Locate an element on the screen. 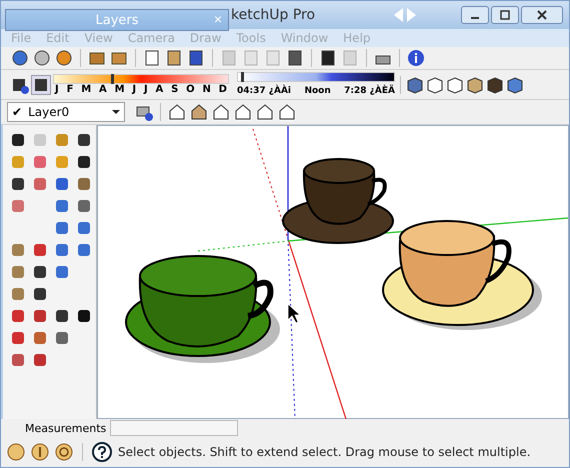 This screenshot has width=570, height=468. month-label: S is located at coordinates (174, 89).